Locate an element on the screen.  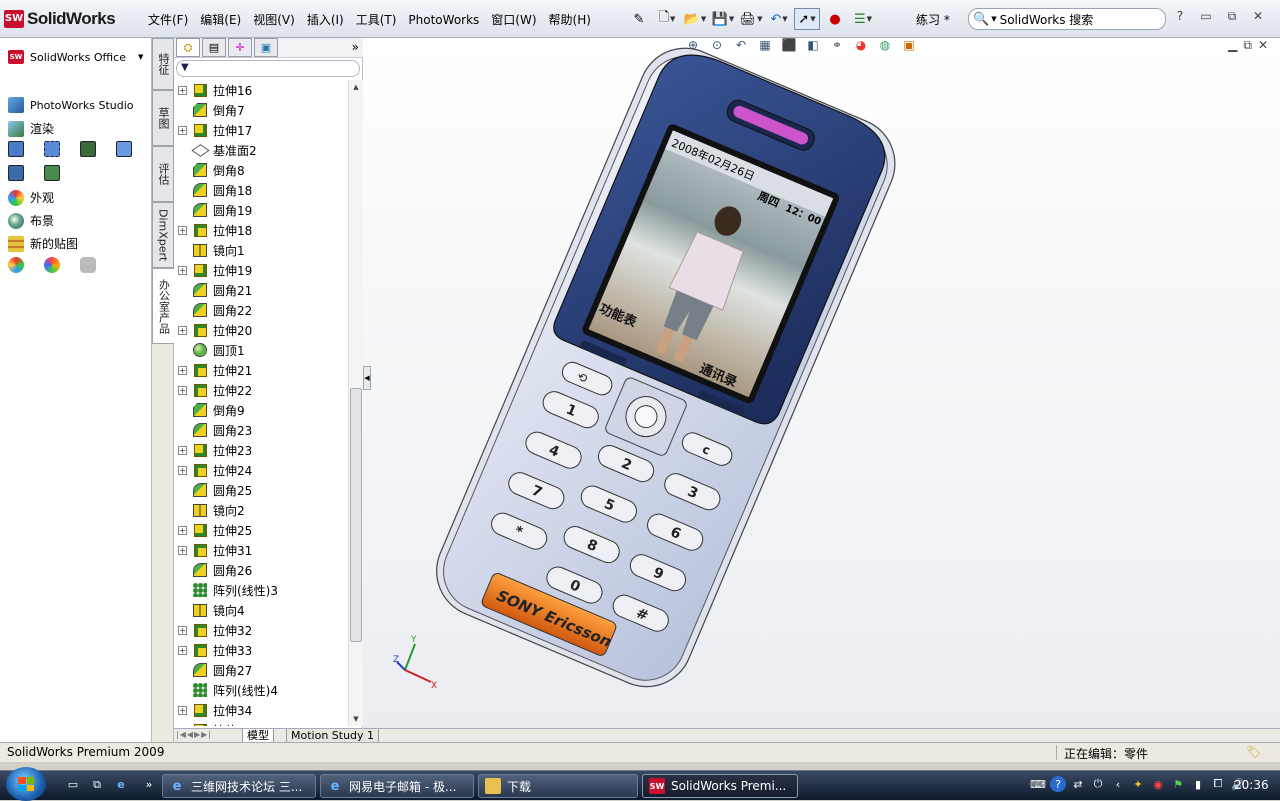
tab-dimxpert: DimXpert is located at coordinates (163, 235).